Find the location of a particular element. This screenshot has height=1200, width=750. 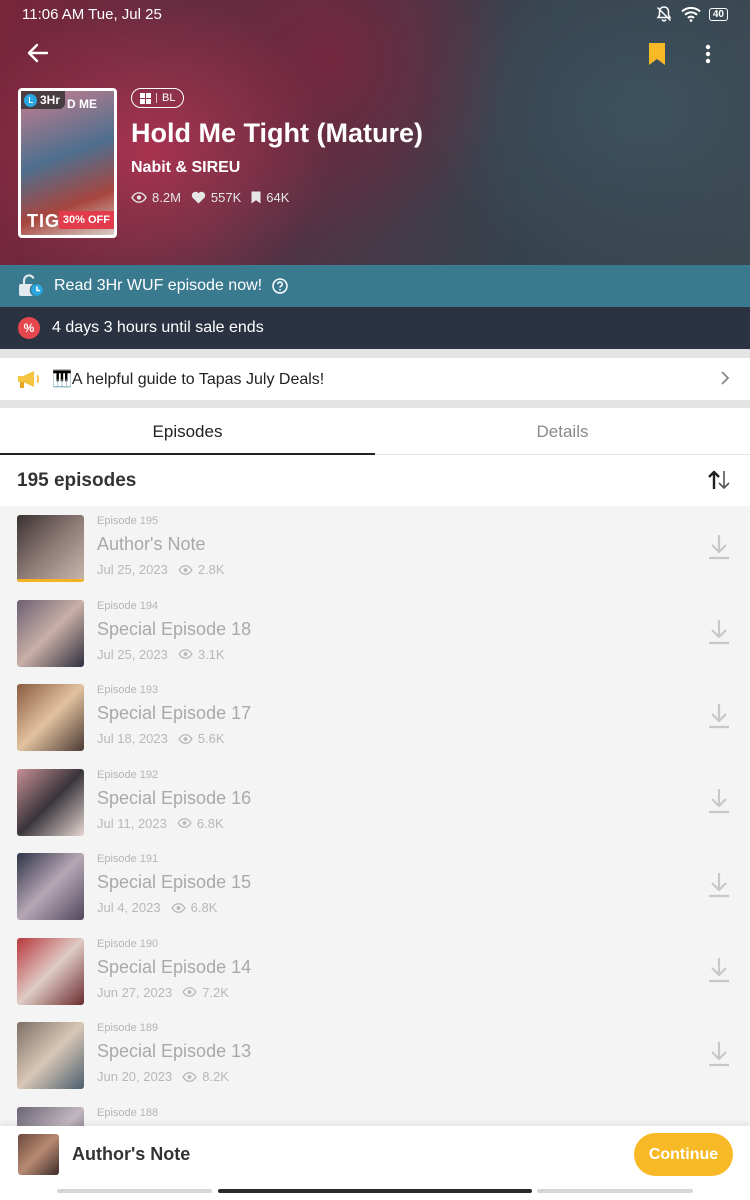

wifi-icon is located at coordinates (691, 14).